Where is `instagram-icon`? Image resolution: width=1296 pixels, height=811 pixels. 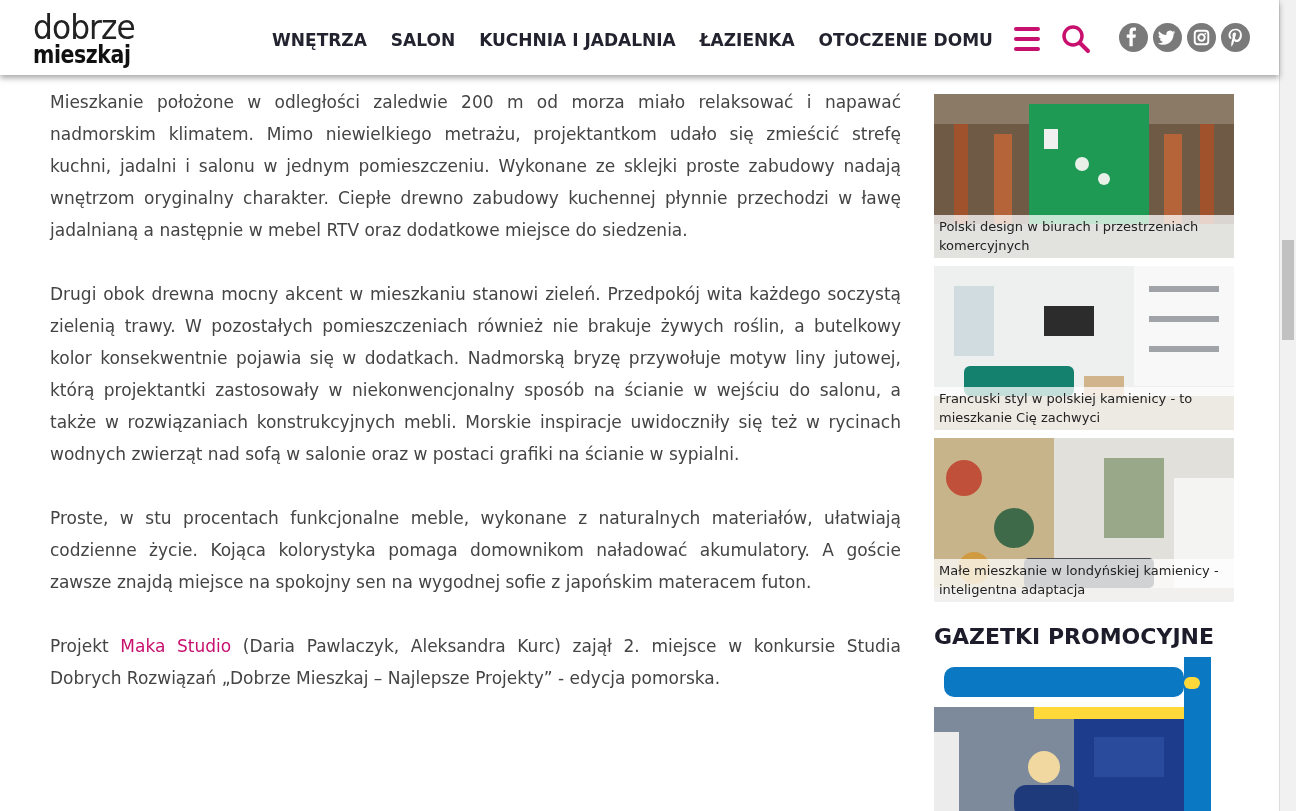
instagram-icon is located at coordinates (1201, 37).